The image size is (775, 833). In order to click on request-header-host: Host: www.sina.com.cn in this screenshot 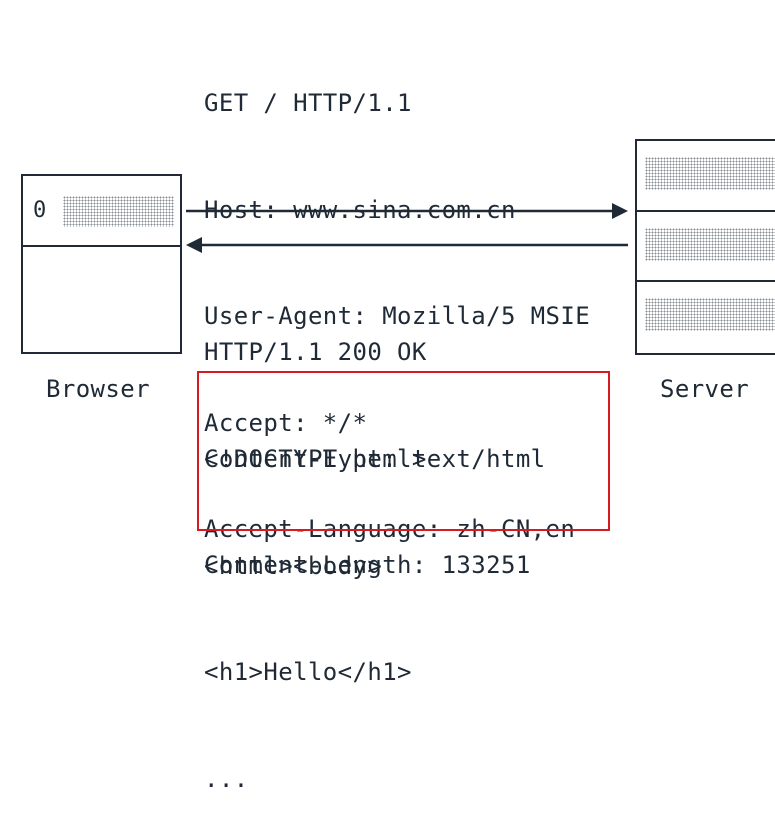, I will do `click(360, 209)`.